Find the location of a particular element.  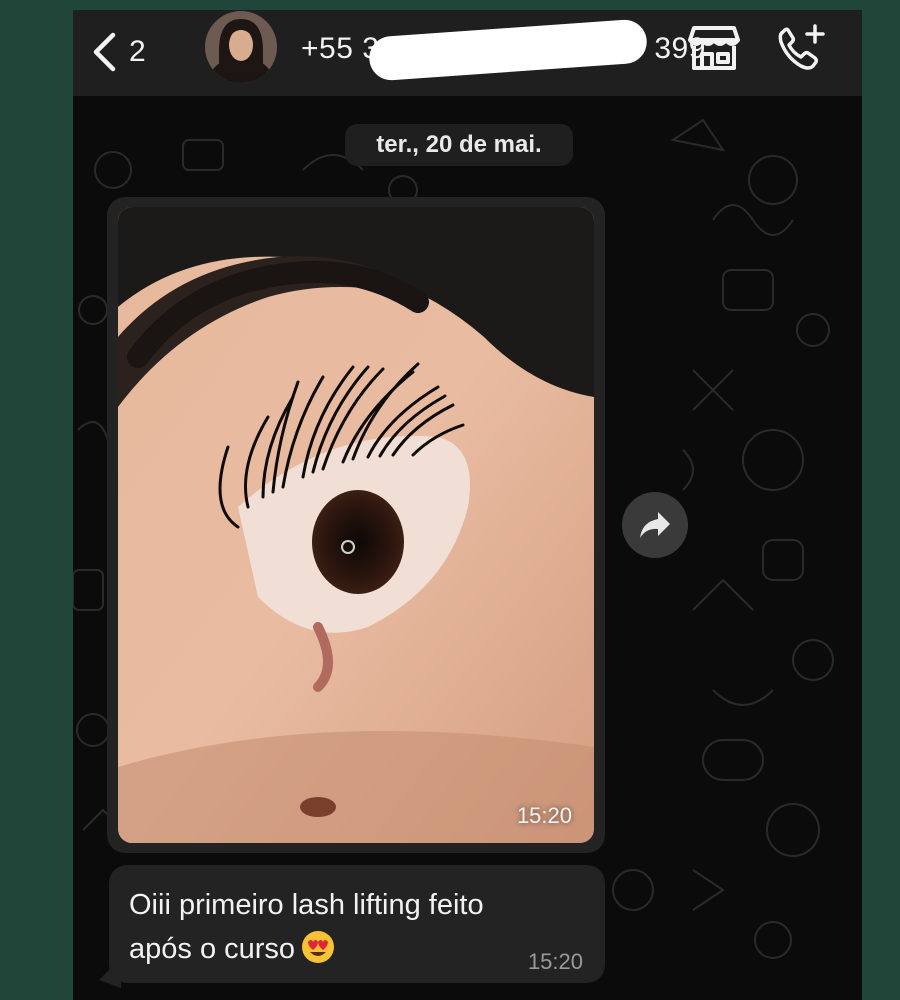

store-icon is located at coordinates (714, 48).